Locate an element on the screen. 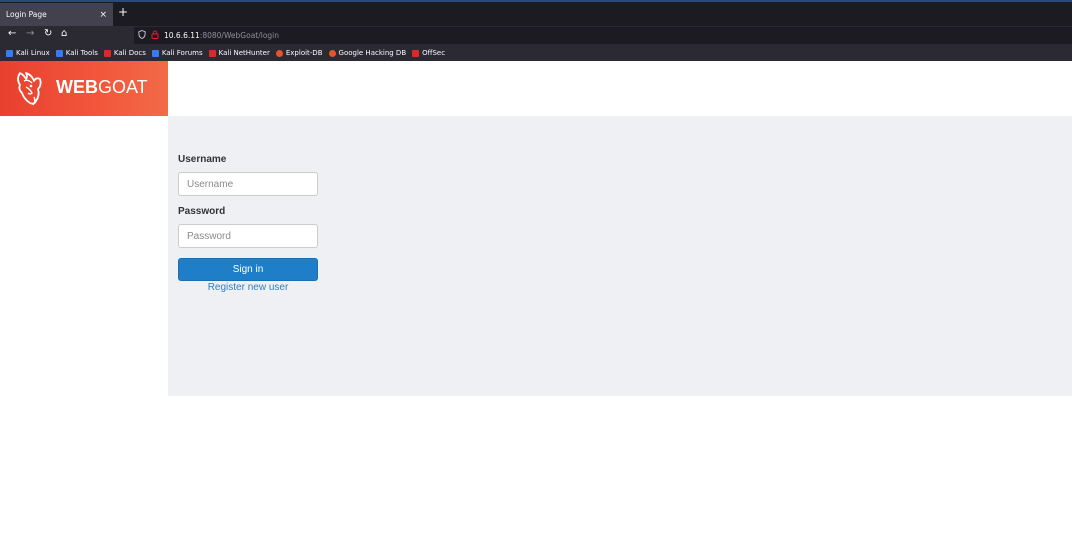 The width and height of the screenshot is (1072, 538). bookmark-kali-docs: Kali Docs is located at coordinates (124, 53).